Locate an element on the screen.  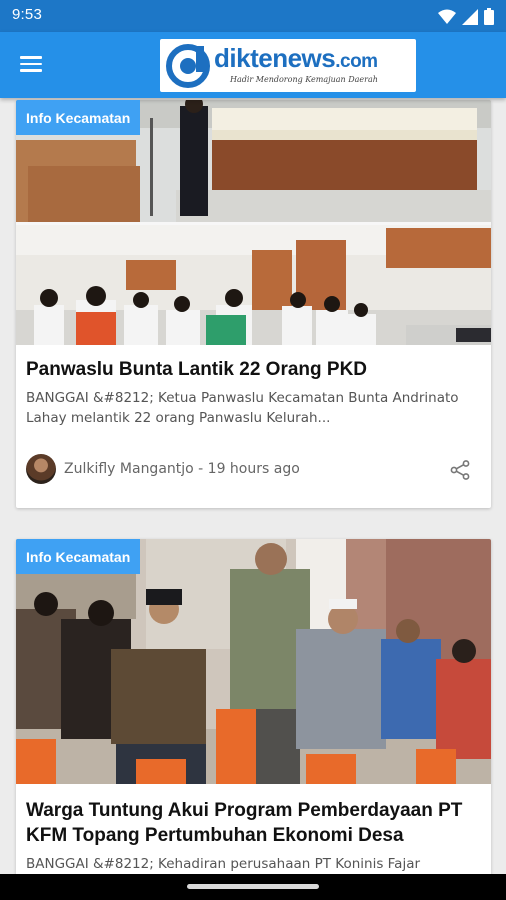
share-icon is located at coordinates (460, 470).